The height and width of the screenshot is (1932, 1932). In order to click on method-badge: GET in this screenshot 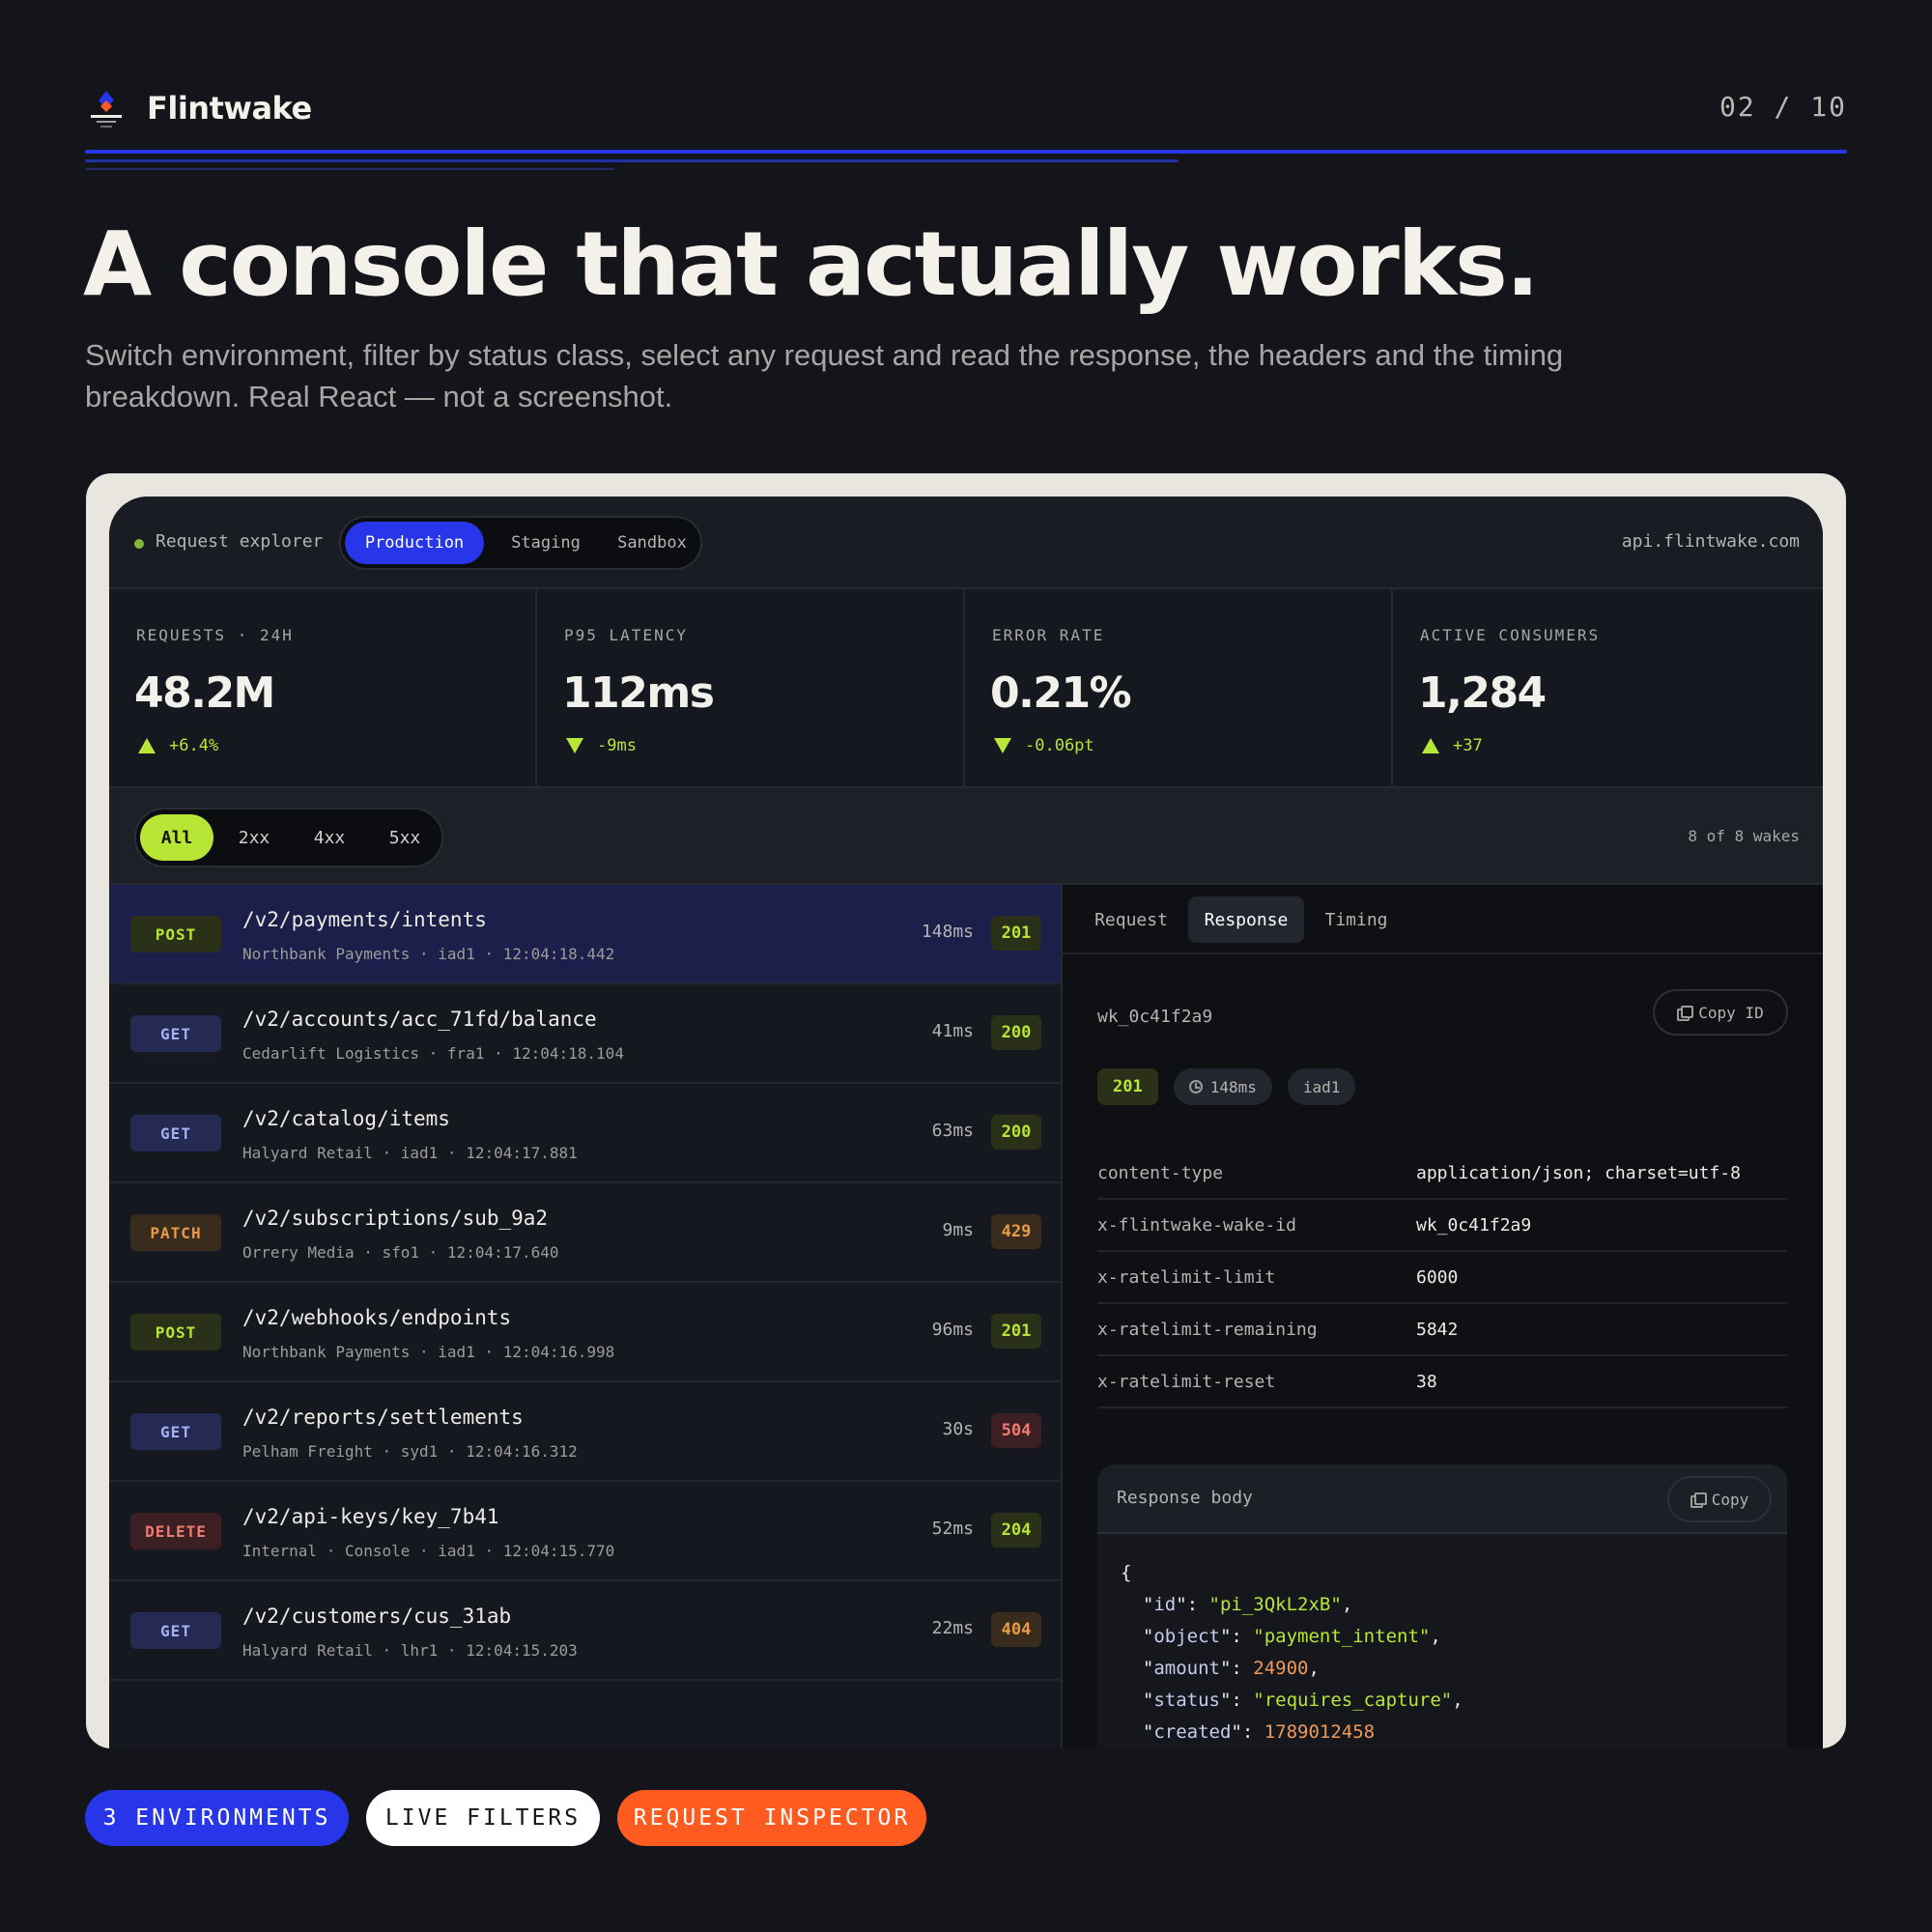, I will do `click(175, 1033)`.